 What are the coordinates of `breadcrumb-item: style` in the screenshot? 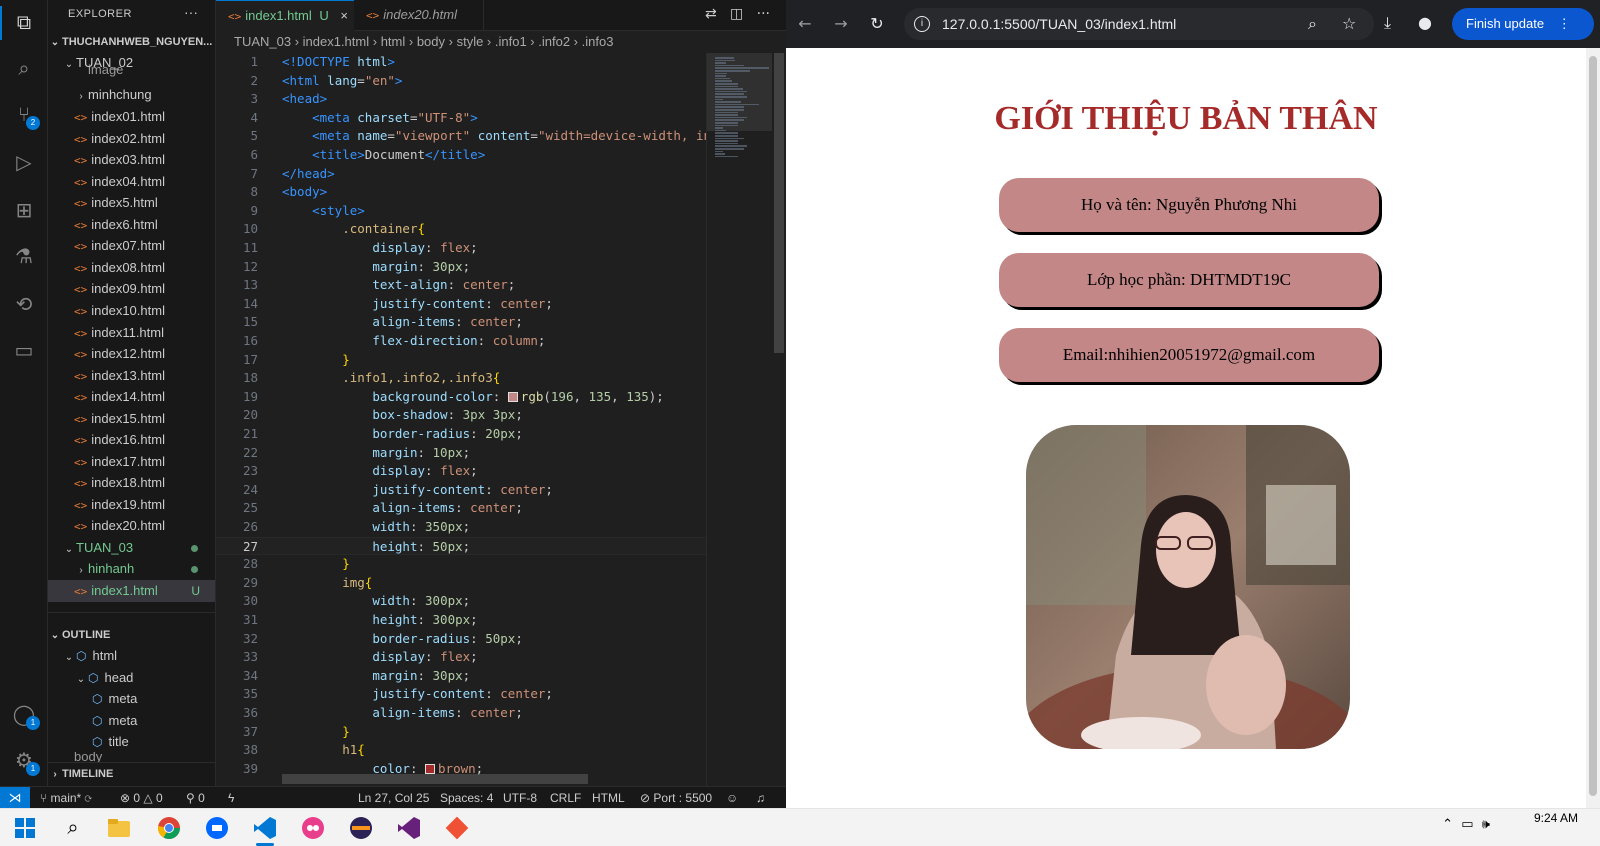 It's located at (470, 41).